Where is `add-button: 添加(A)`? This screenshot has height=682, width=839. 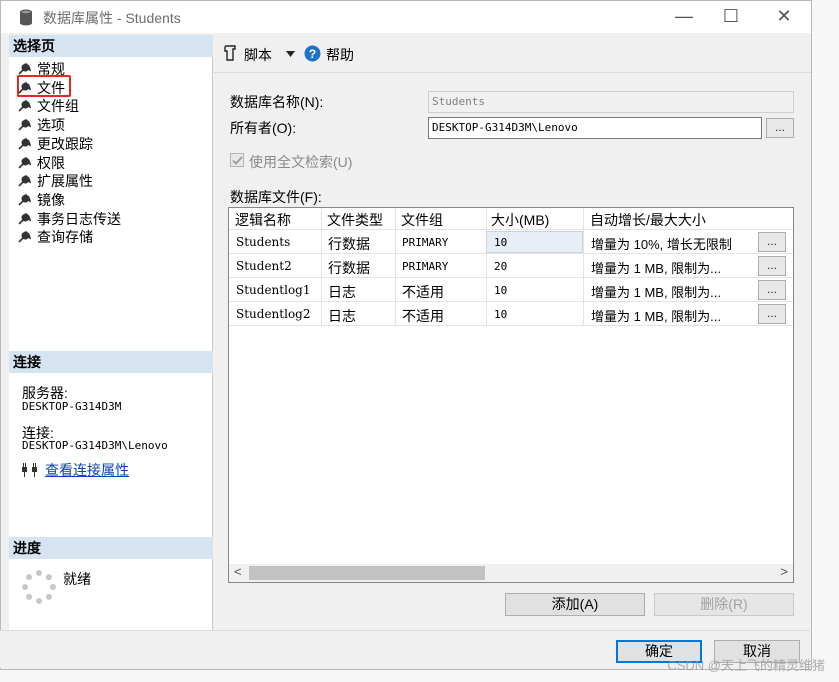 add-button: 添加(A) is located at coordinates (575, 604).